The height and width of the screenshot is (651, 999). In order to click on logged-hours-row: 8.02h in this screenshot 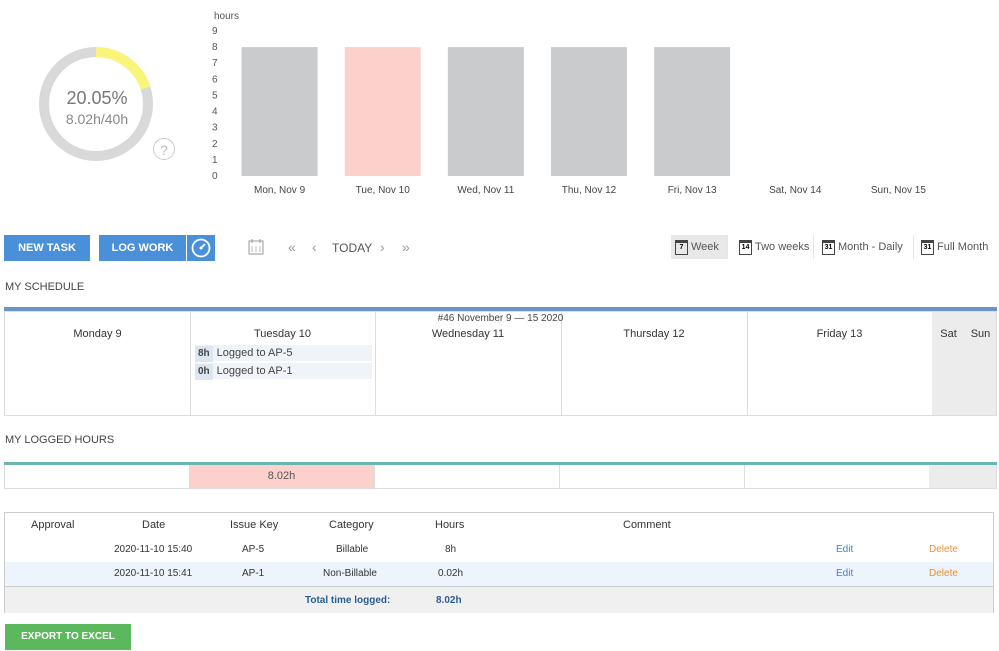, I will do `click(500, 477)`.